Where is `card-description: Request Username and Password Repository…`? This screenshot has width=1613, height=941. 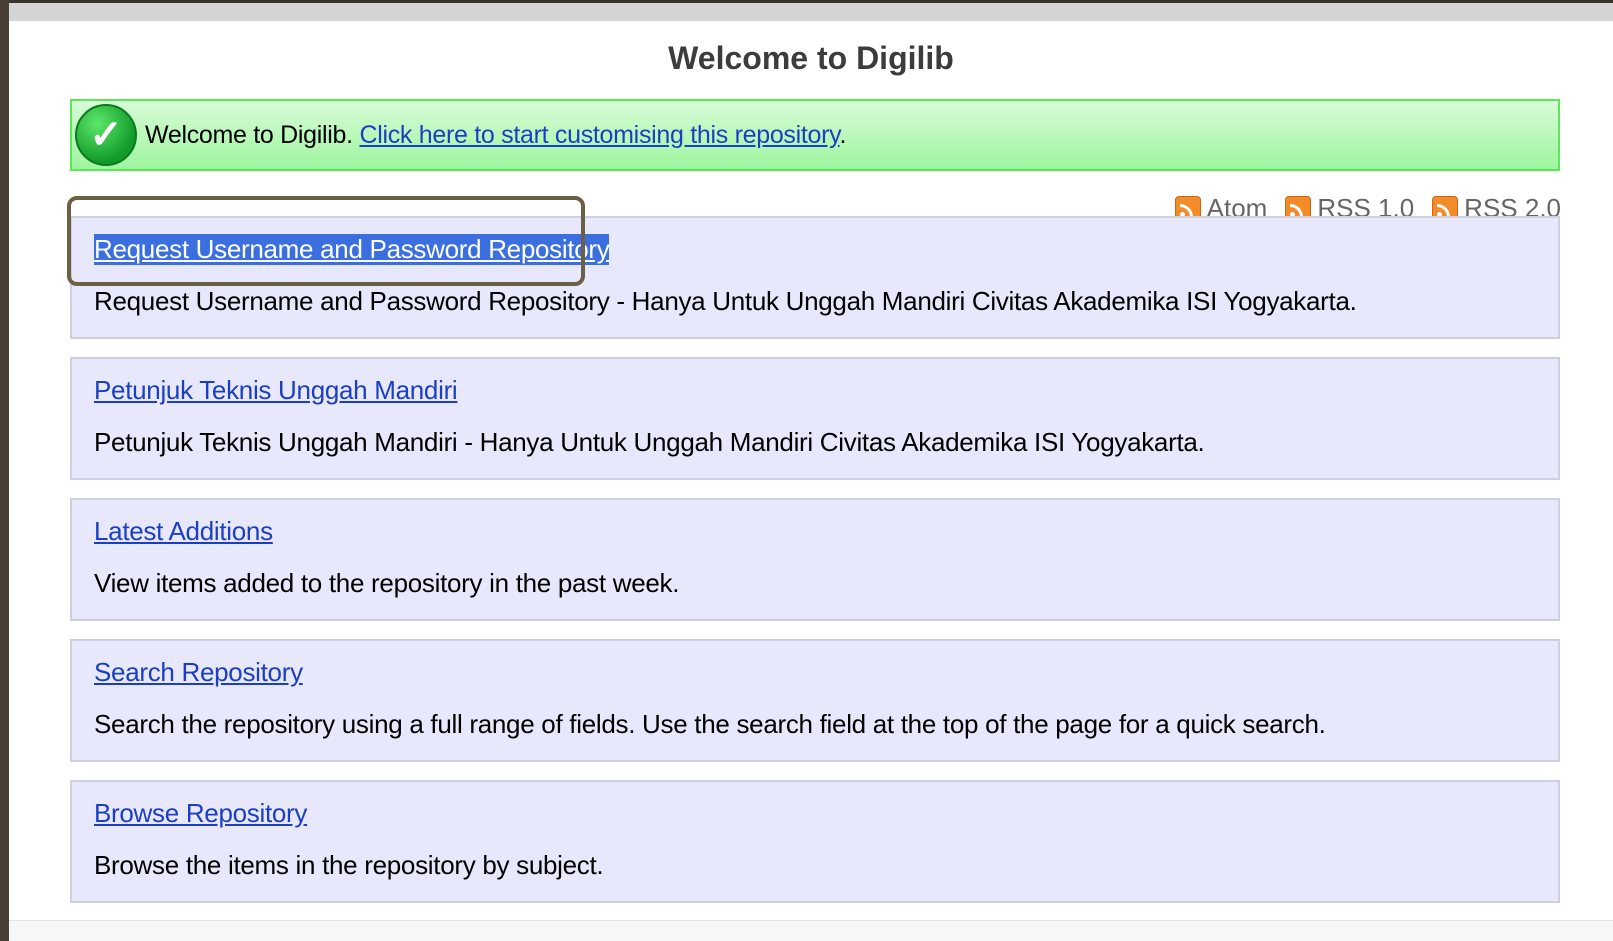 card-description: Request Username and Password Repository… is located at coordinates (725, 301).